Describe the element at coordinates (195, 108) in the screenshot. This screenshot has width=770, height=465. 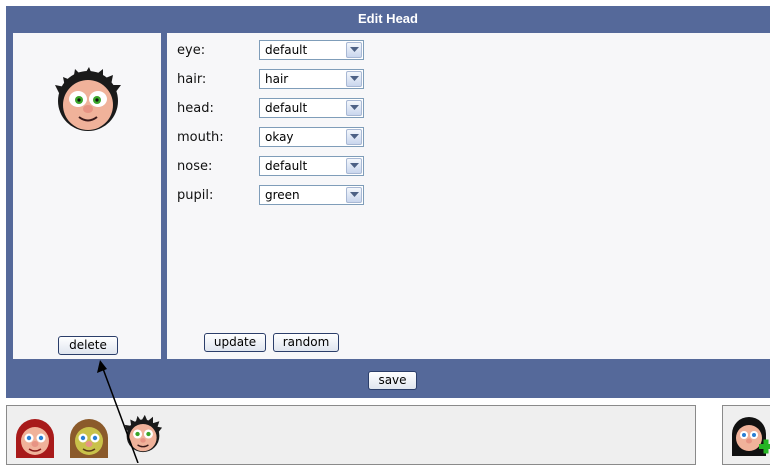
I see `property-label: head:` at that location.